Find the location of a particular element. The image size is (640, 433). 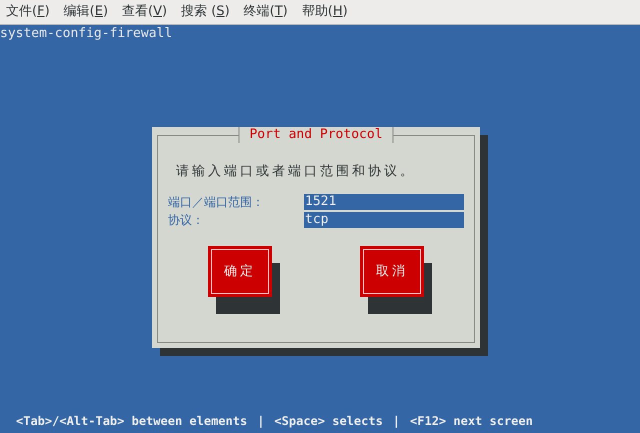

field-label: 端口／端口范围： is located at coordinates (216, 202).